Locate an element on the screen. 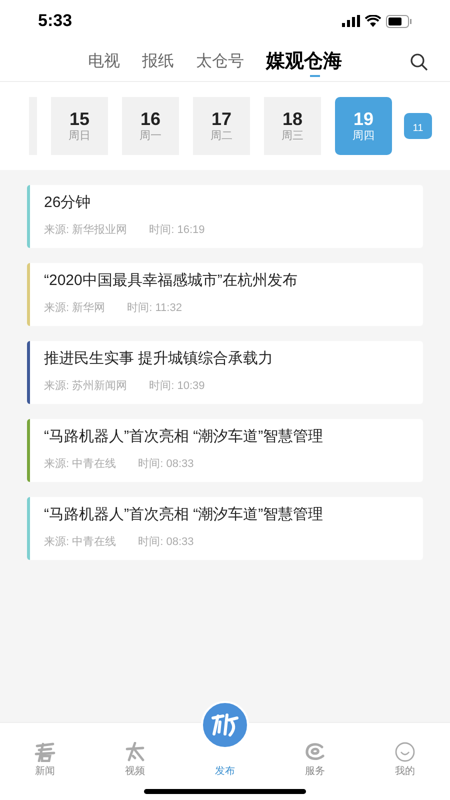 The width and height of the screenshot is (450, 800). news-source: 来源: 苏州新闻网 is located at coordinates (86, 386).